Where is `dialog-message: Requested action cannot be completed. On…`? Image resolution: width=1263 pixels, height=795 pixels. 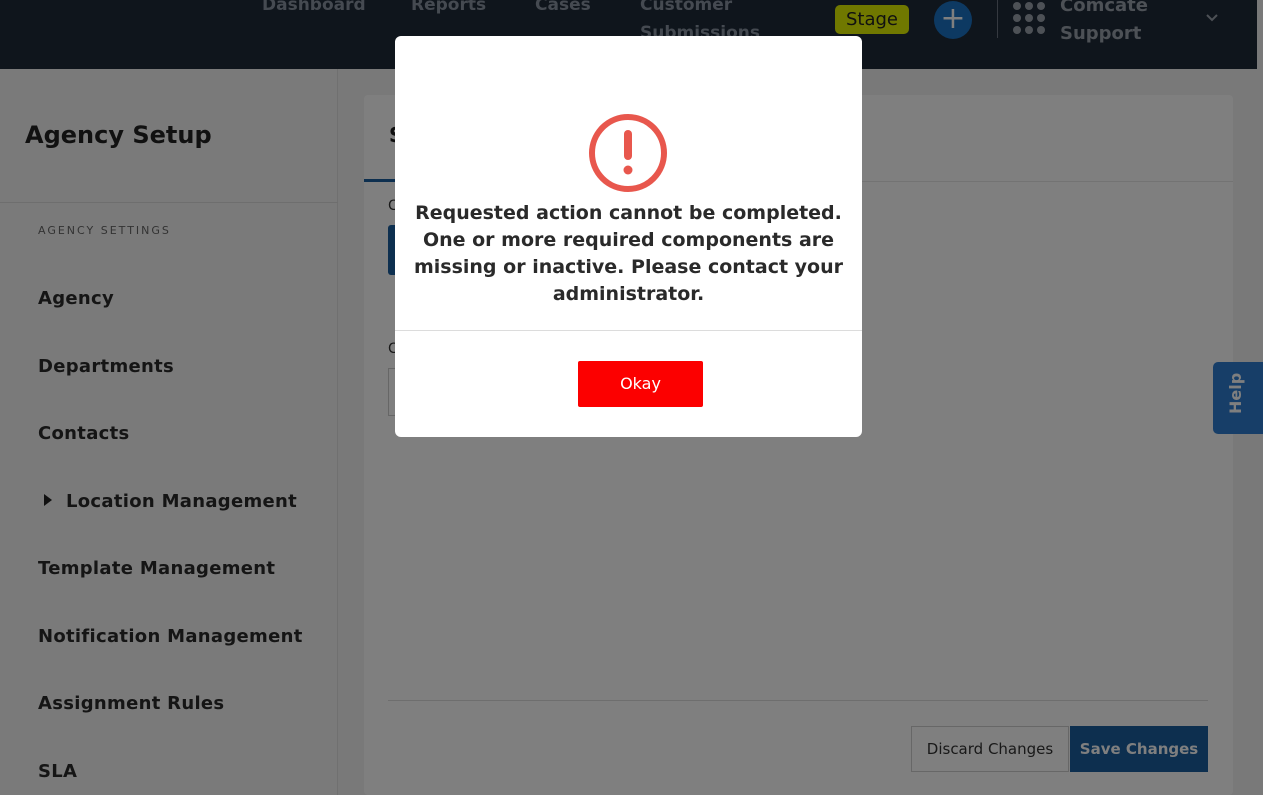 dialog-message: Requested action cannot be completed. On… is located at coordinates (628, 253).